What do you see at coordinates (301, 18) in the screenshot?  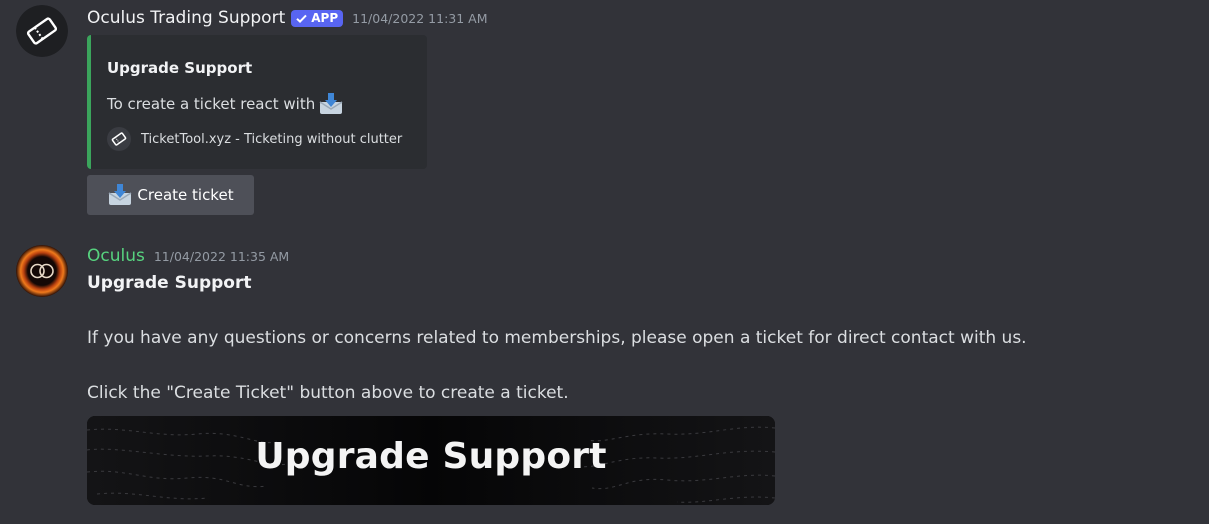 I see `checkmark-icon` at bounding box center [301, 18].